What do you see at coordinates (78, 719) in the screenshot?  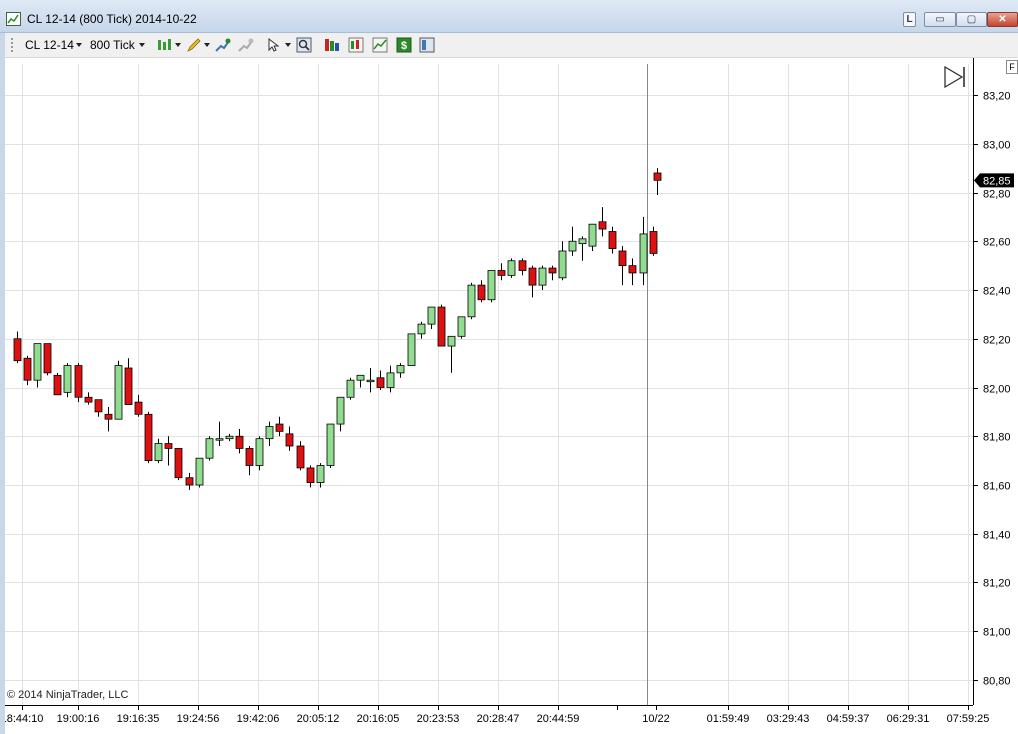 I see `x-tick-label: 19:00:16` at bounding box center [78, 719].